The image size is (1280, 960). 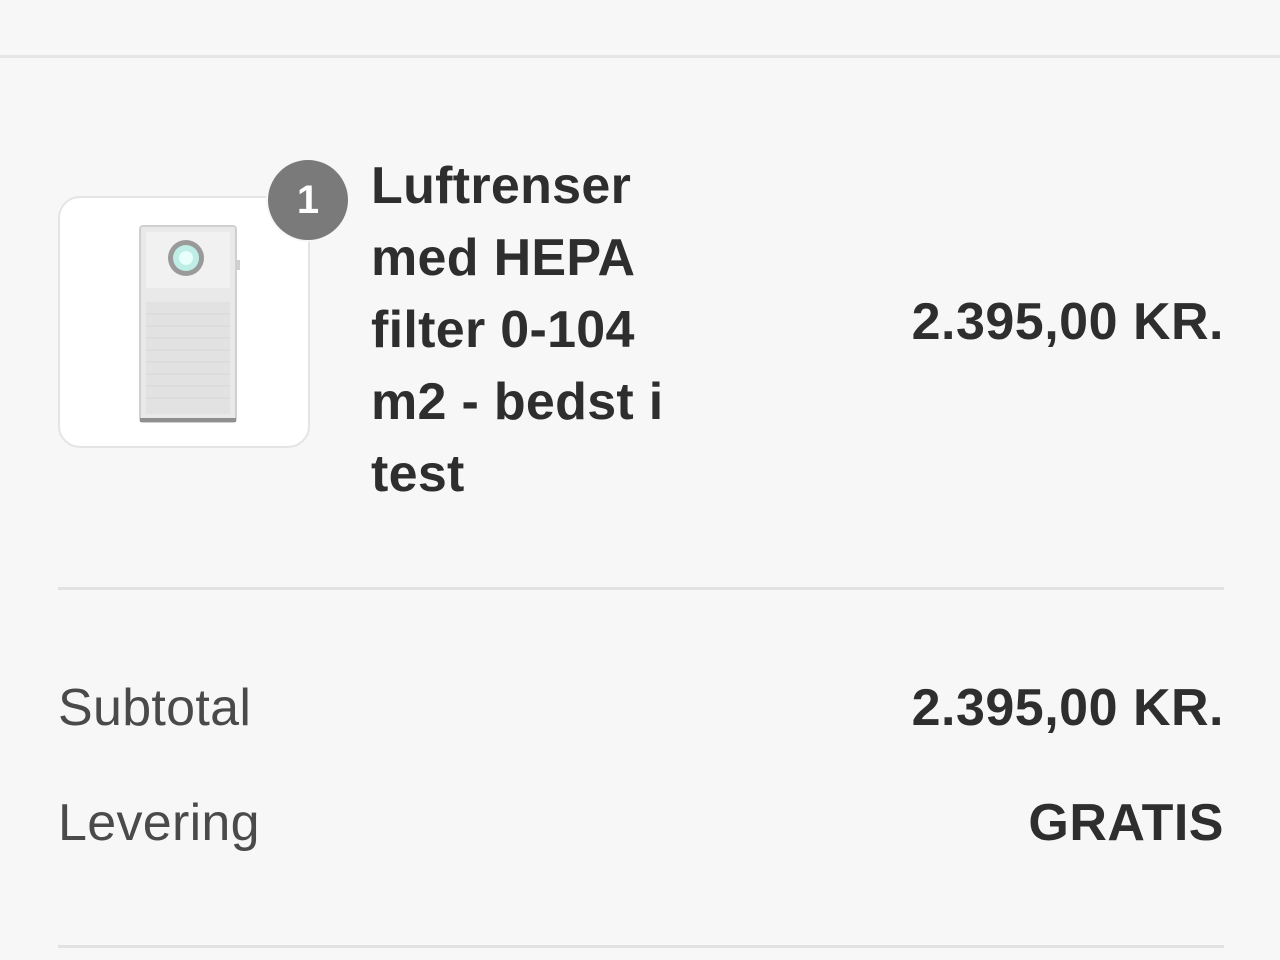 I want to click on quantity-badge: 1, so click(x=308, y=200).